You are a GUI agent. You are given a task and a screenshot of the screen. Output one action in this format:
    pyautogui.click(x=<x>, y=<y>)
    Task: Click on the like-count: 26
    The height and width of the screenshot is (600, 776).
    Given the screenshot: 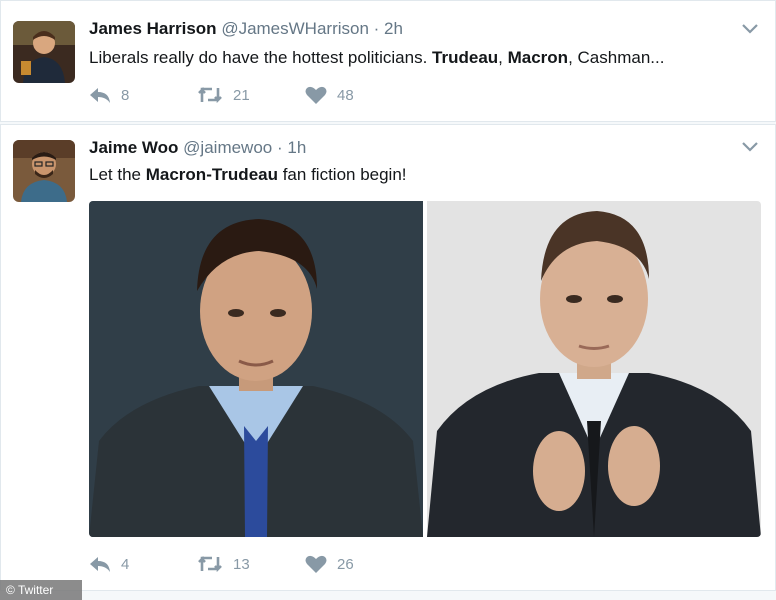 What is the action you would take?
    pyautogui.click(x=345, y=564)
    